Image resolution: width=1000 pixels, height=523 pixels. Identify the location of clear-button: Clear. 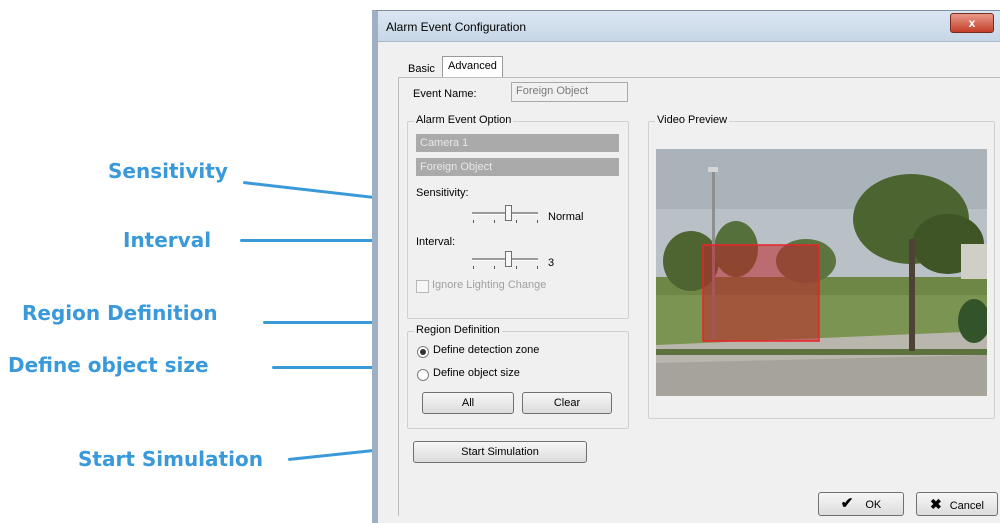
(567, 403).